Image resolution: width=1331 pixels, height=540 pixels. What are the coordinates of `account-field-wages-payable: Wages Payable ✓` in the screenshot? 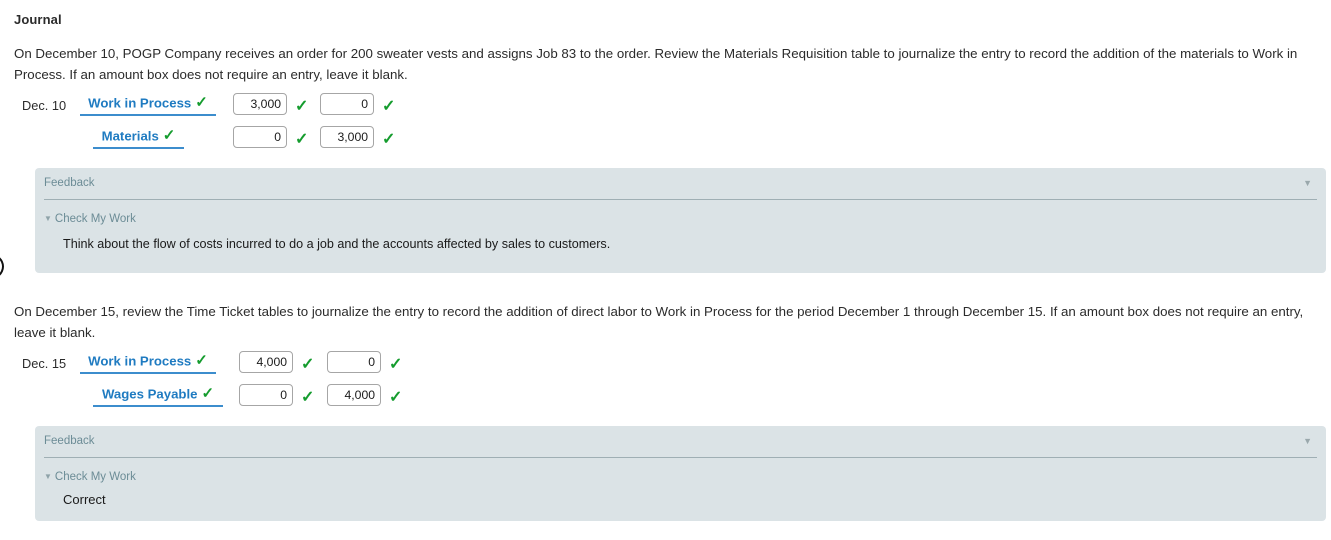 It's located at (158, 396).